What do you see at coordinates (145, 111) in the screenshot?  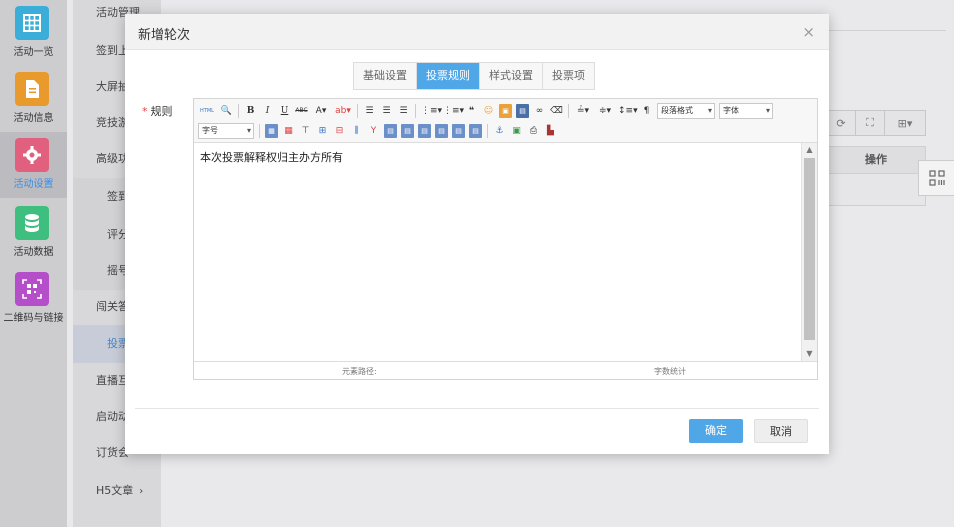 I see `required-mark: *` at bounding box center [145, 111].